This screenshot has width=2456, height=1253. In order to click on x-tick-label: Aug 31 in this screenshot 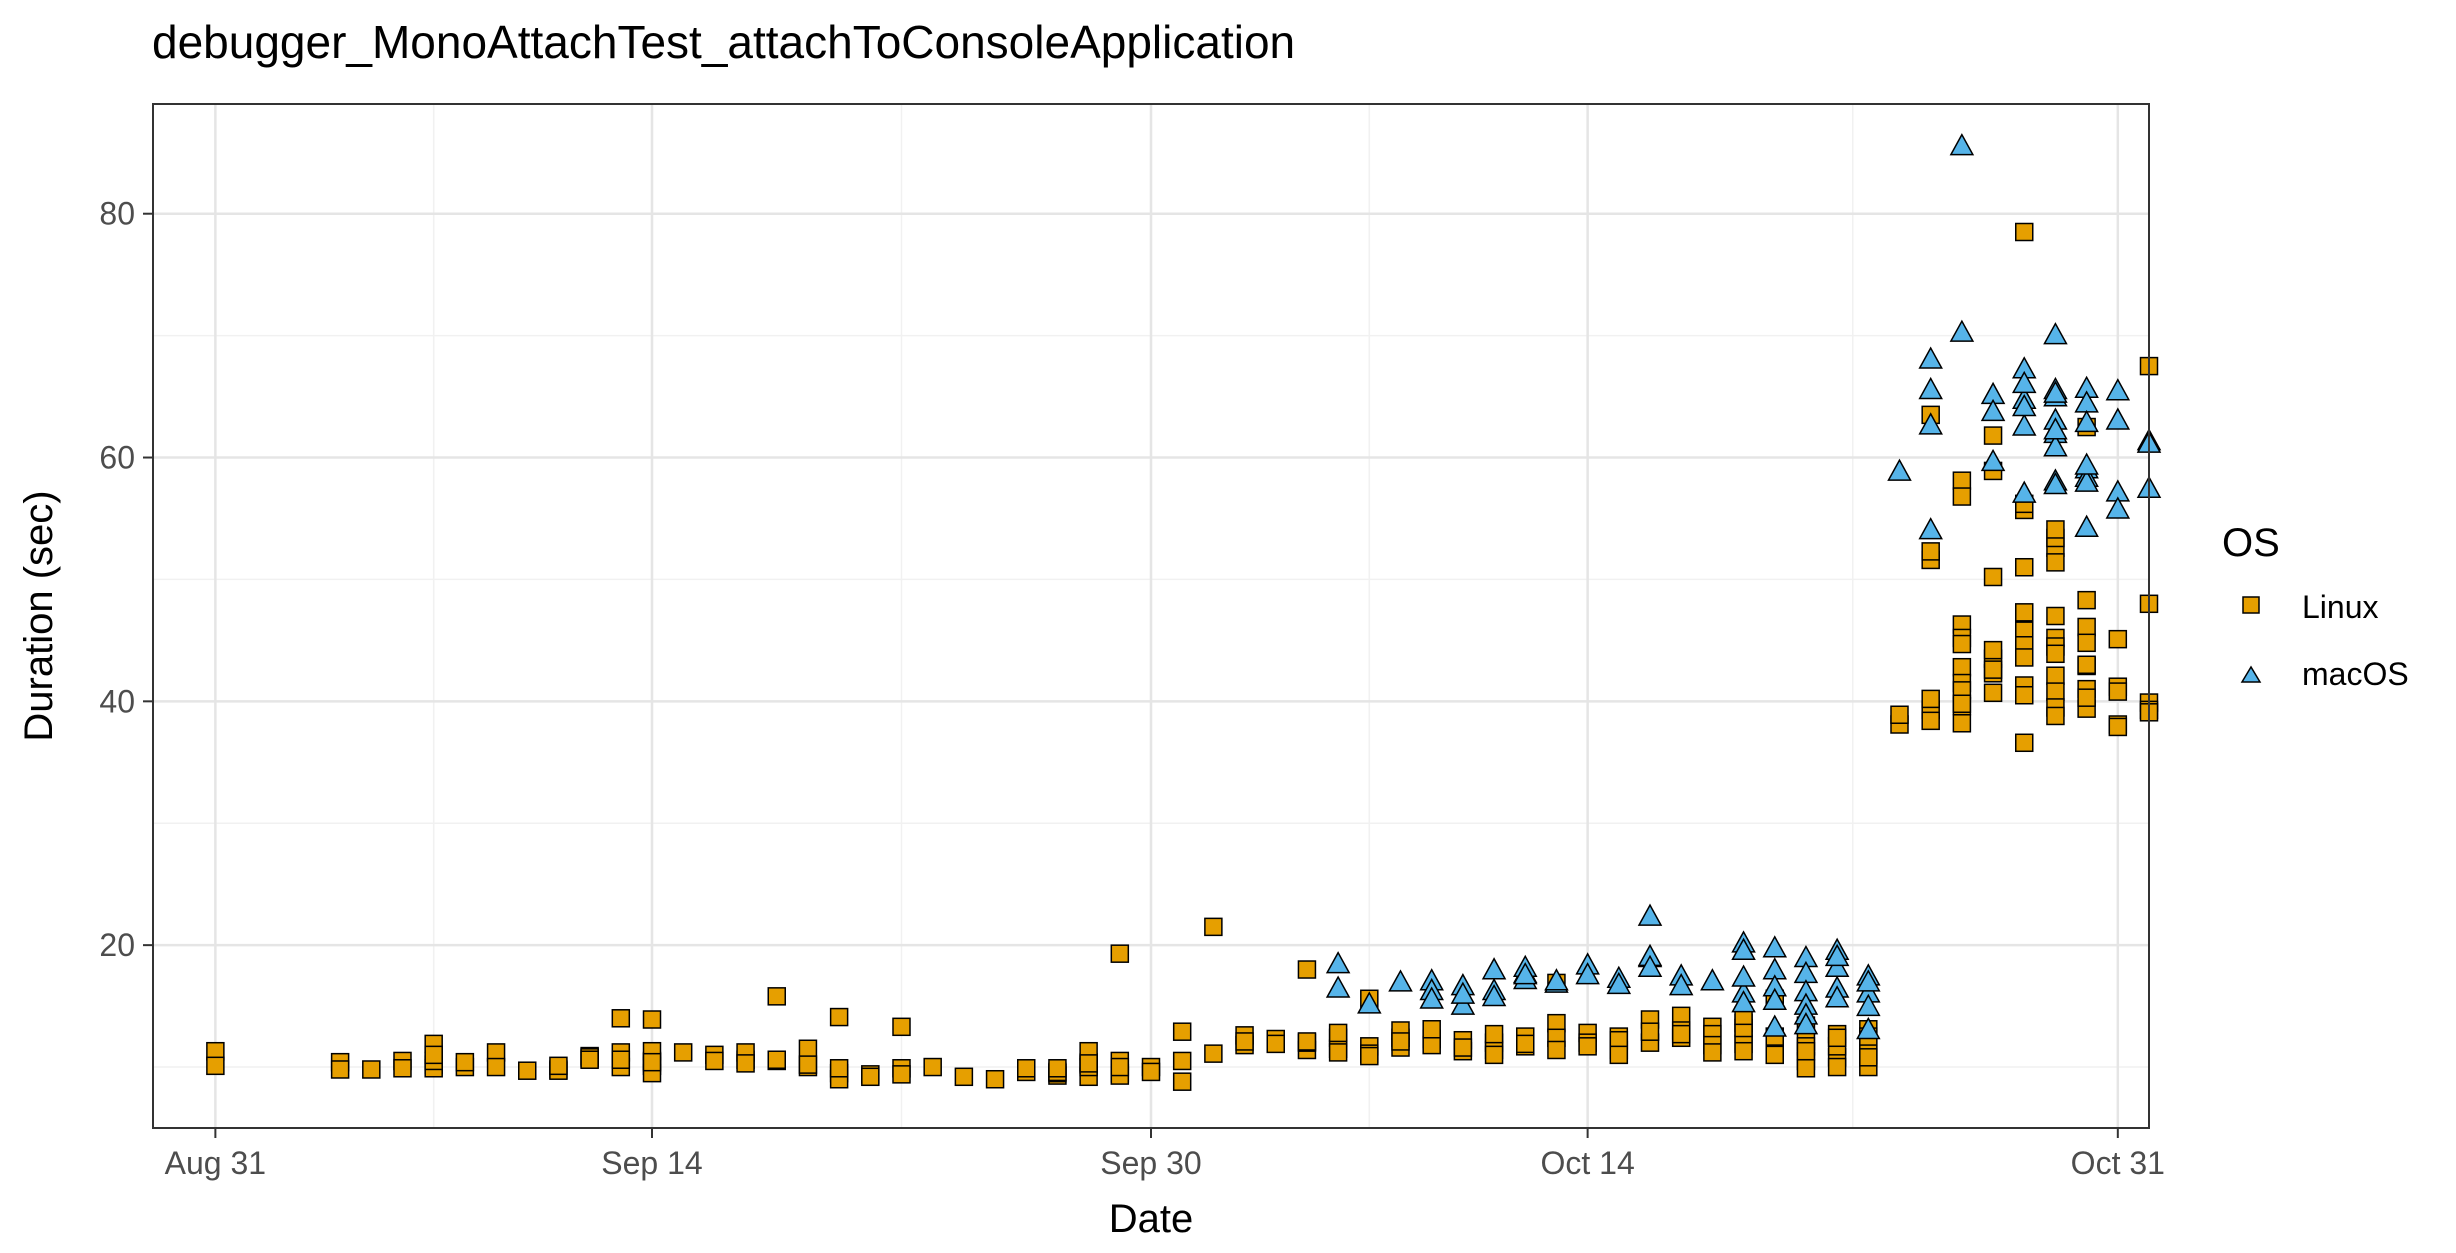, I will do `click(215, 1163)`.